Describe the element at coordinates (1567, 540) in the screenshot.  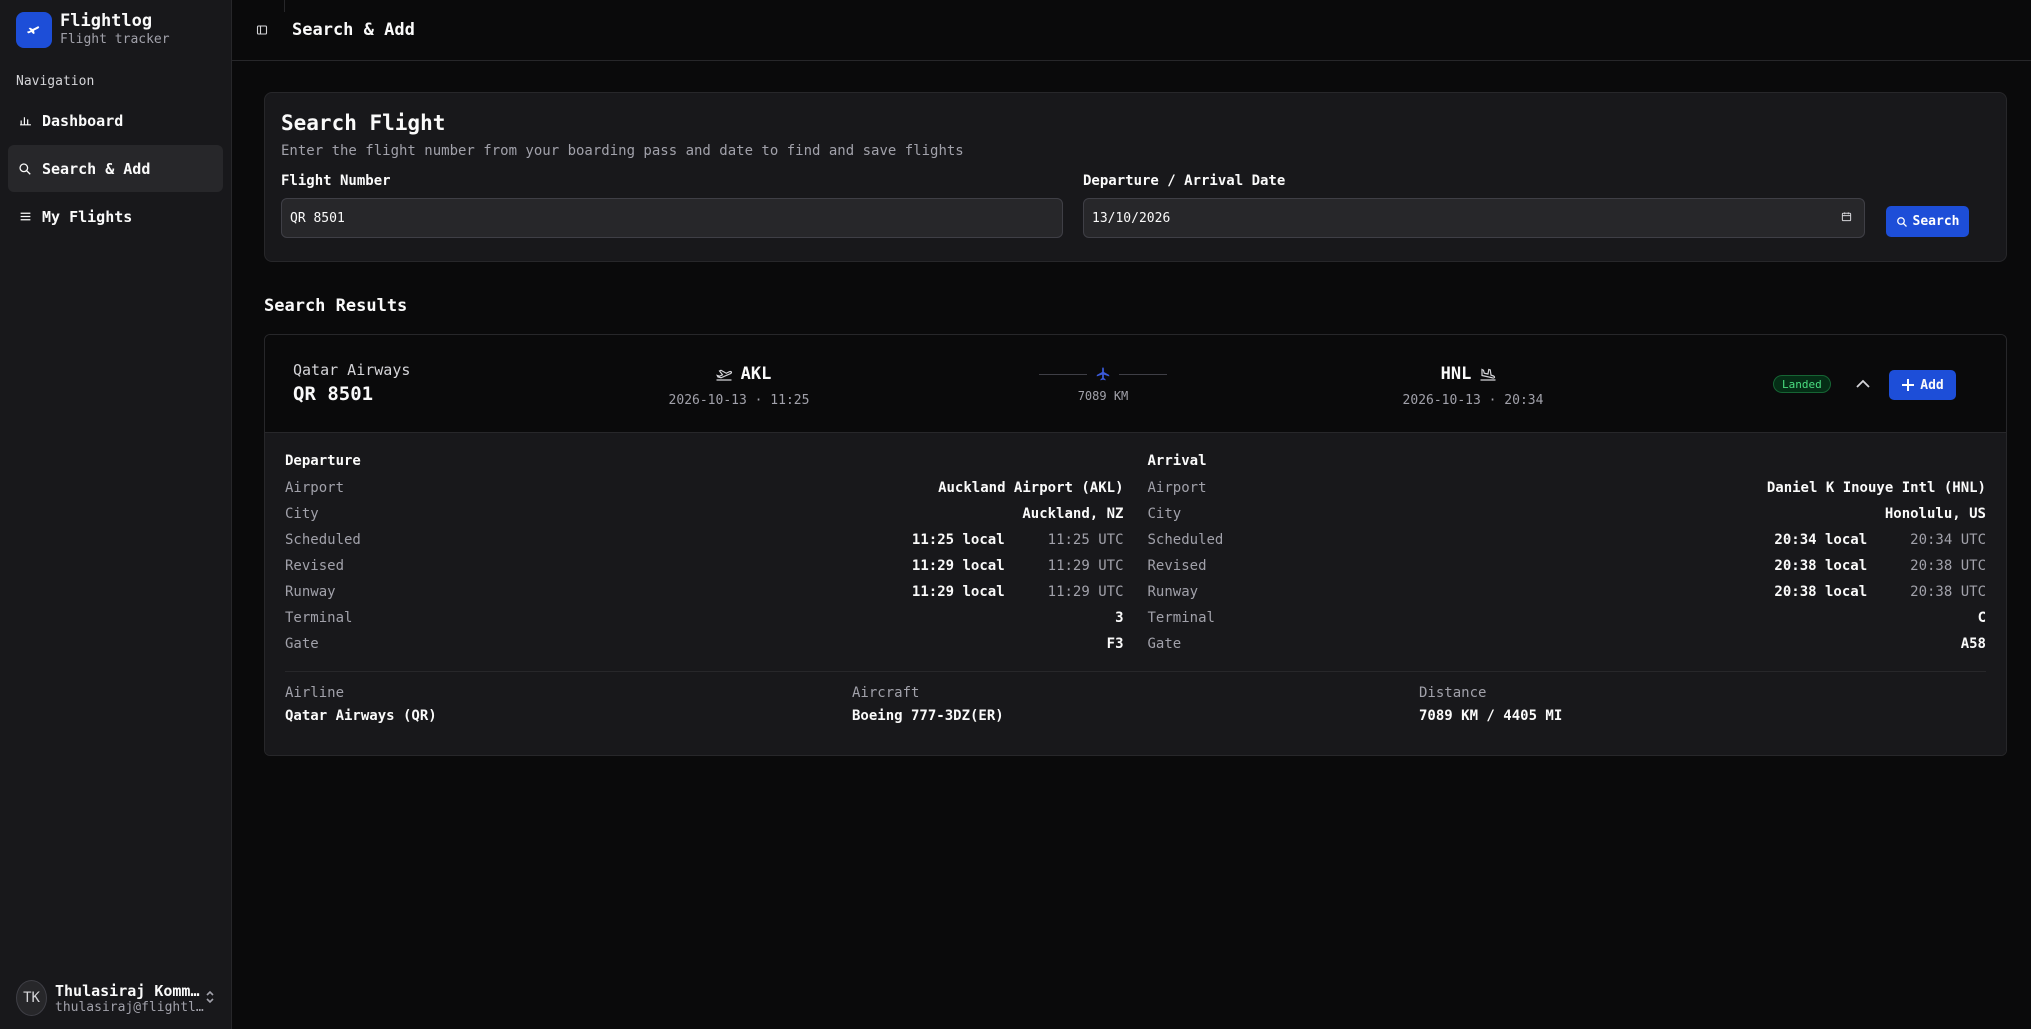
I see `detail-row: Scheduled 20:34 local 20:34 UTC` at that location.